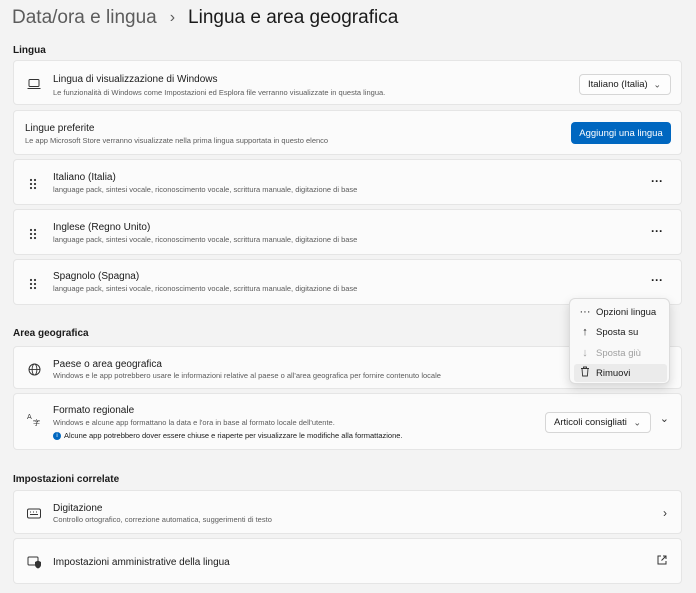 The height and width of the screenshot is (593, 696). What do you see at coordinates (84, 177) in the screenshot?
I see `language-name: Italiano (Italia)` at bounding box center [84, 177].